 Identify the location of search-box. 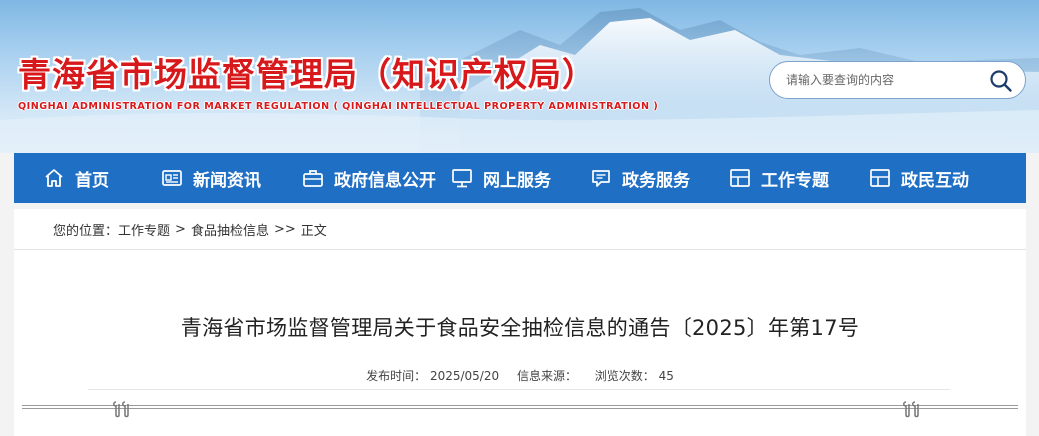
(897, 80).